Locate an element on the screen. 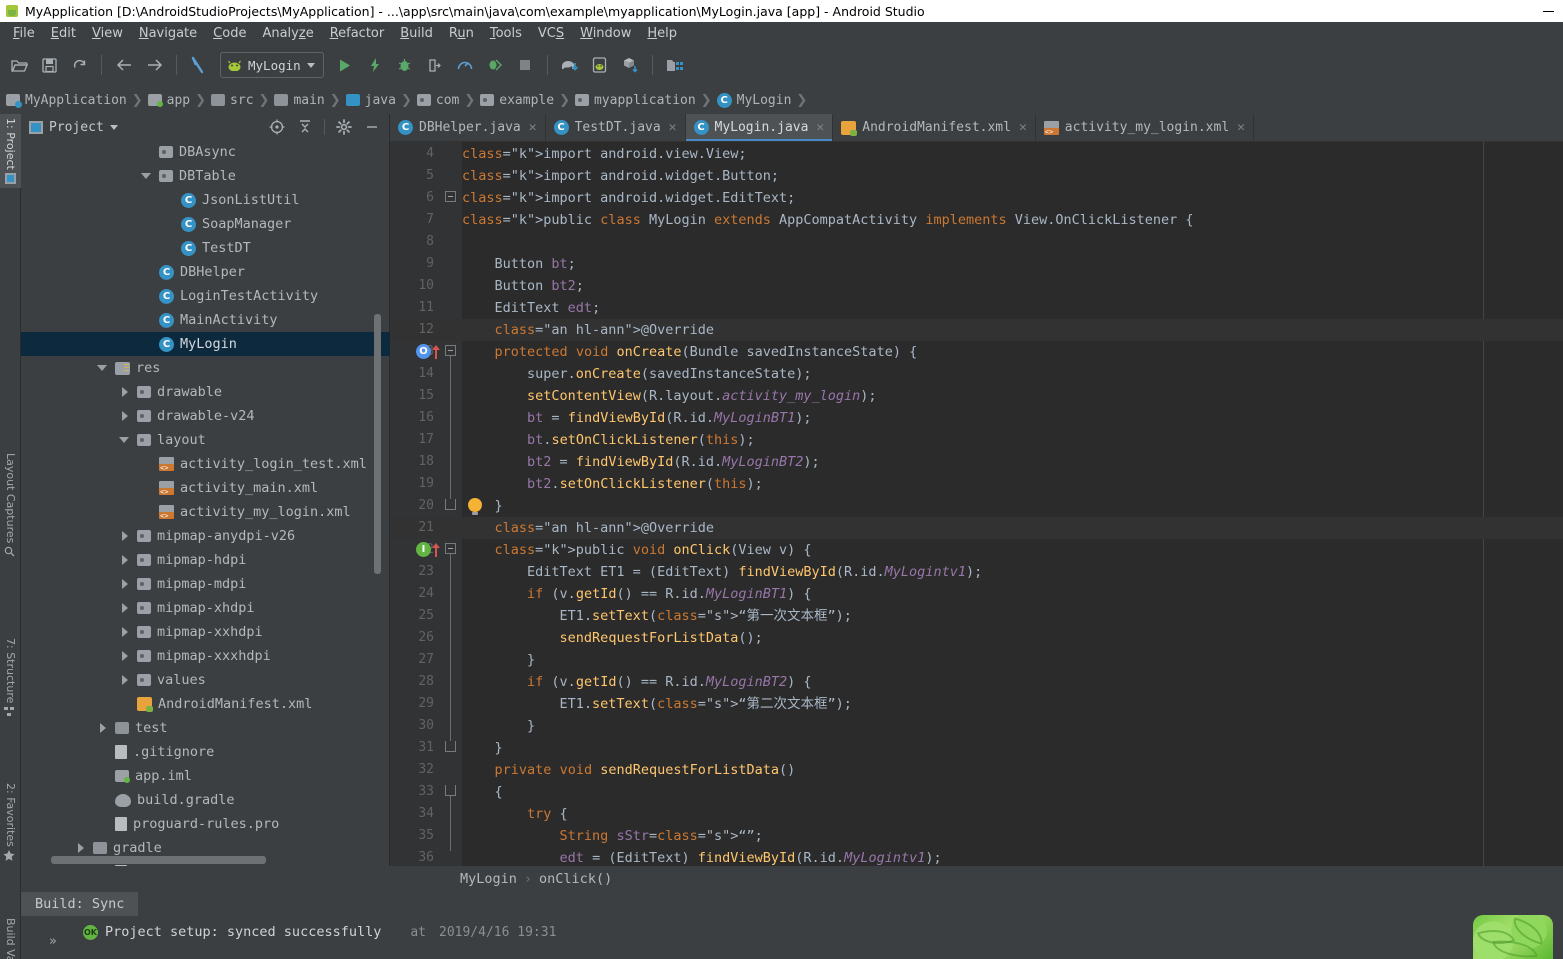 Image resolution: width=1563 pixels, height=959 pixels. editor-tab-androidmanifest-xml: AndroidManifest.xml ✕ is located at coordinates (934, 127).